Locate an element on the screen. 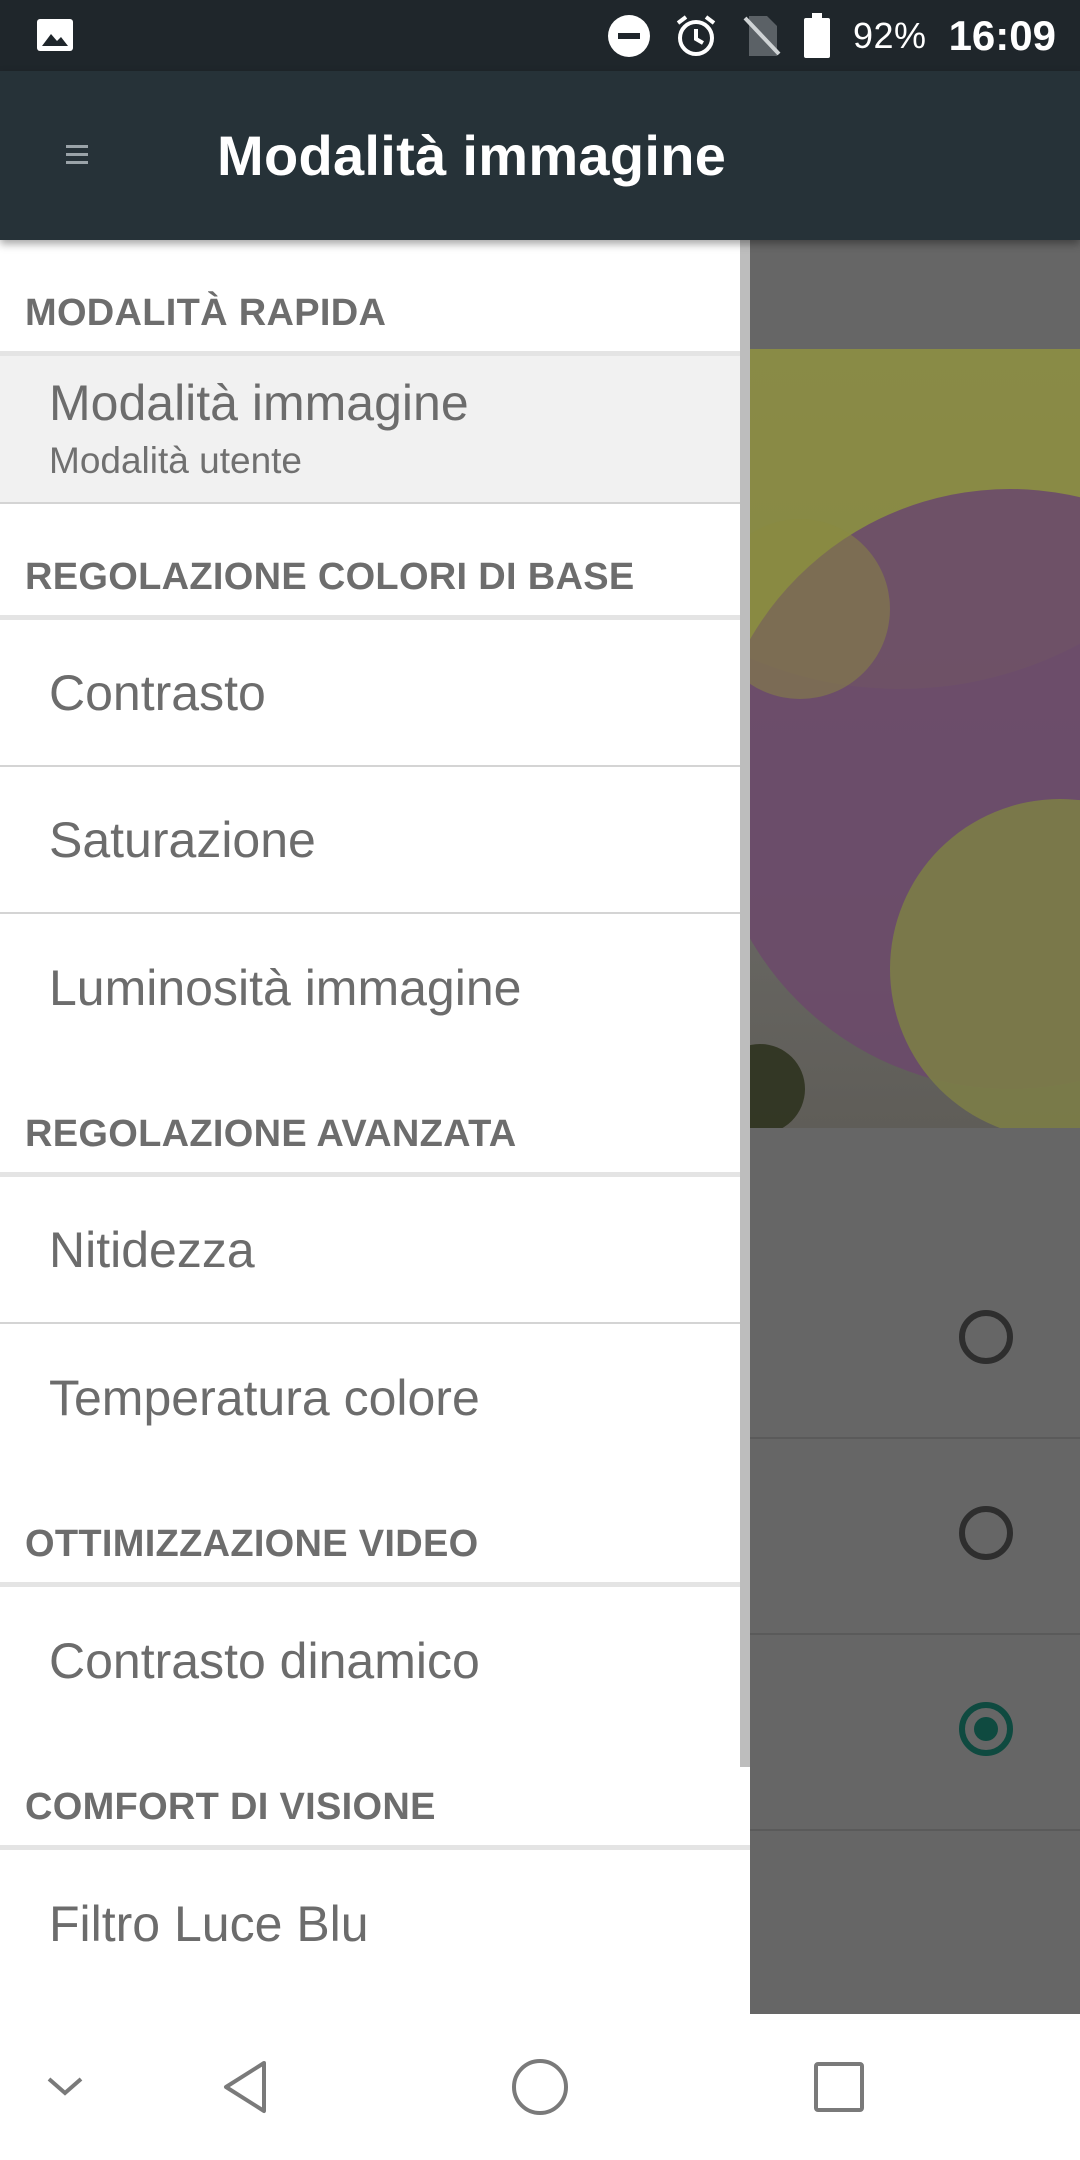 Image resolution: width=1080 pixels, height=2160 pixels. section-header-video: OTTIMIZZAZIONE VIDEO is located at coordinates (375, 1529).